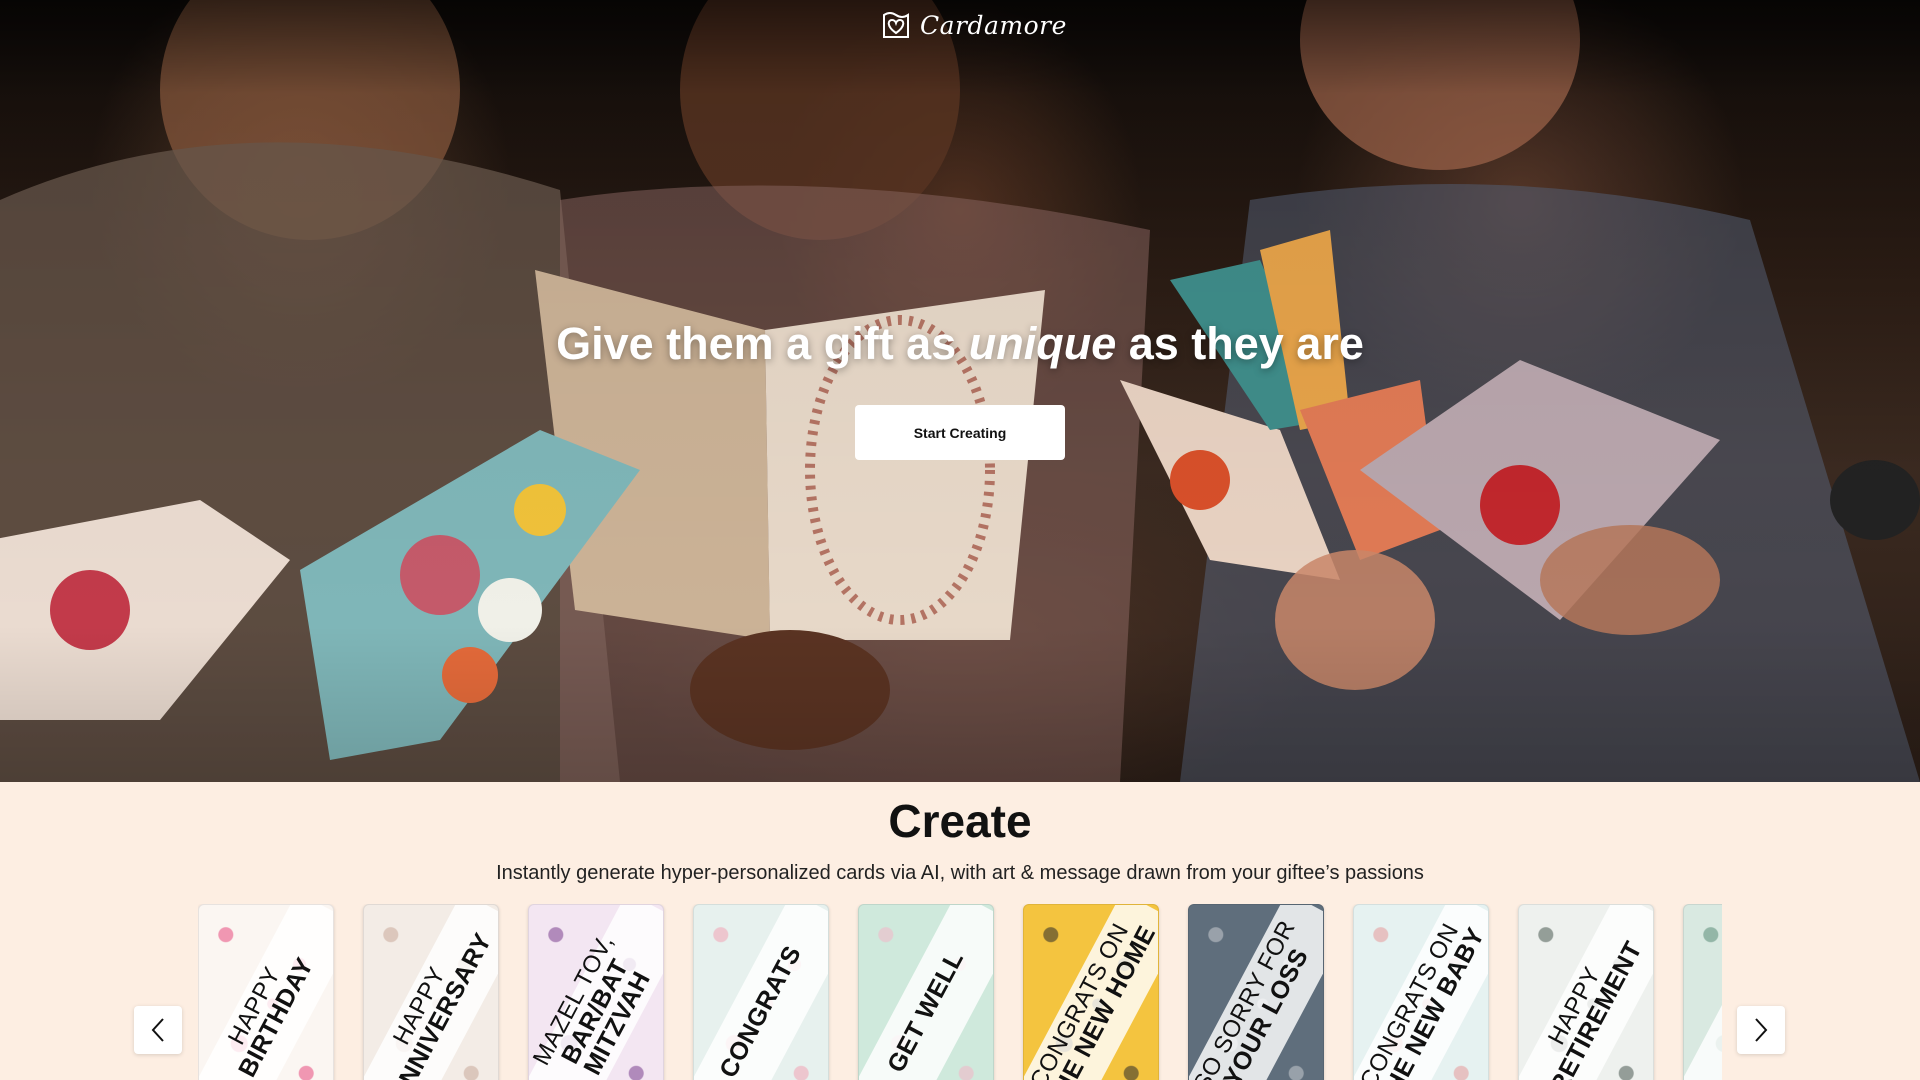 Image resolution: width=1920 pixels, height=1080 pixels. I want to click on card-anniversary: HAPPY ANNIVERSARY, so click(431, 992).